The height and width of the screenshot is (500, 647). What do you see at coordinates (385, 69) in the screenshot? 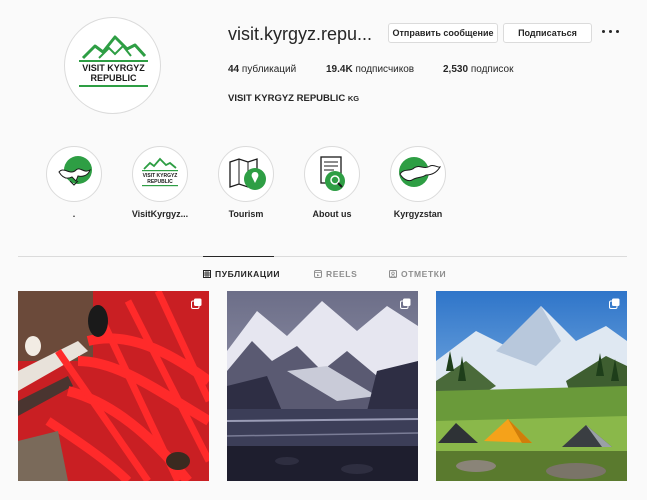
I see `followers-label: подписчиков` at bounding box center [385, 69].